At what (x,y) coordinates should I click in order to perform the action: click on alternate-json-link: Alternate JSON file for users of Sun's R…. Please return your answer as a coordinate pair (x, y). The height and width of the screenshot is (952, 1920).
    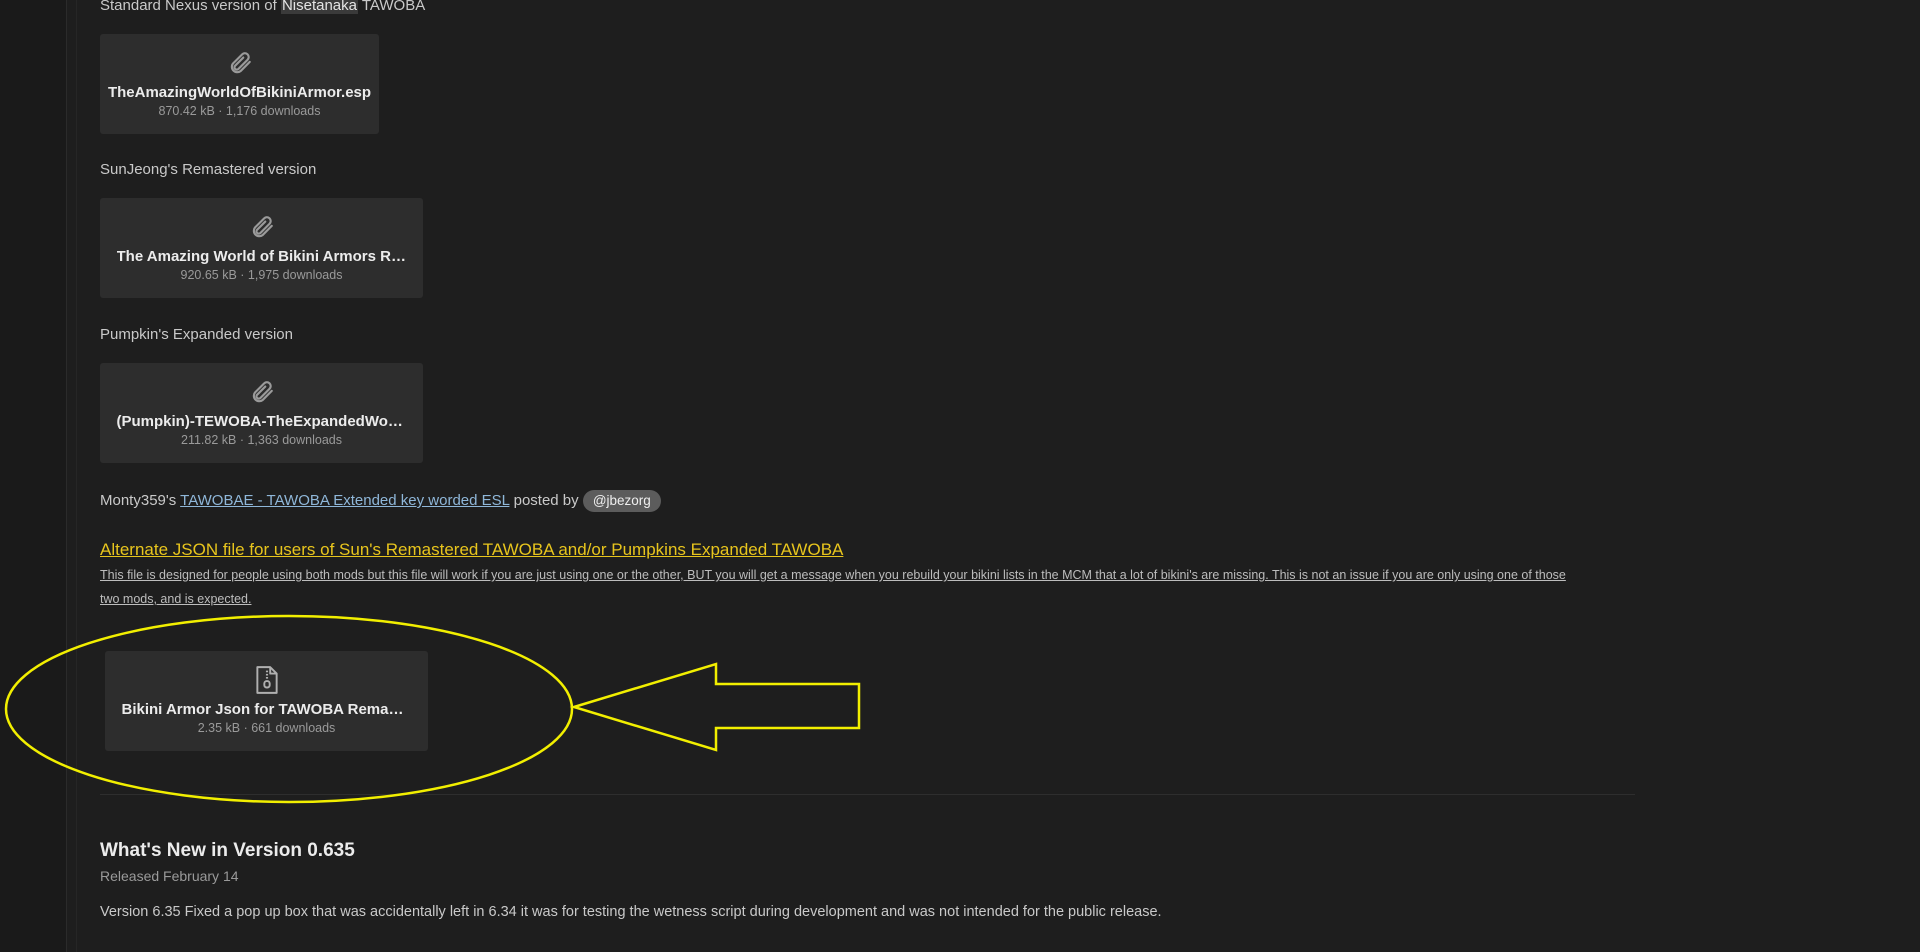
    Looking at the image, I should click on (471, 550).